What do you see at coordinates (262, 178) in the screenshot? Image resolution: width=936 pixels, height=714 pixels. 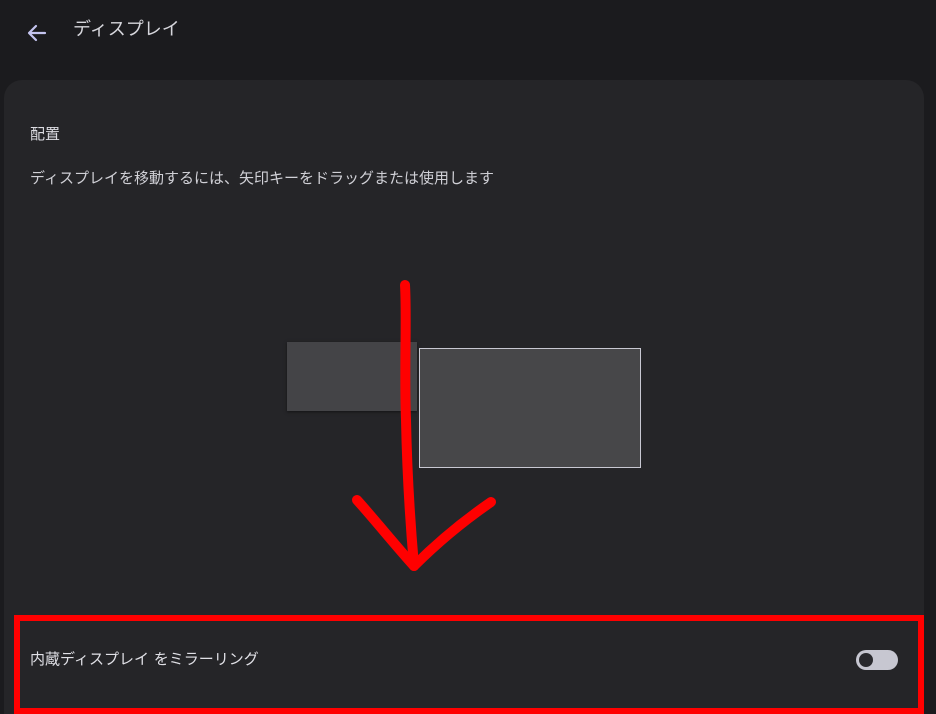 I see `arrangement-description: ディスプレイを移動するには、矢印キーをドラッグまたは使用します` at bounding box center [262, 178].